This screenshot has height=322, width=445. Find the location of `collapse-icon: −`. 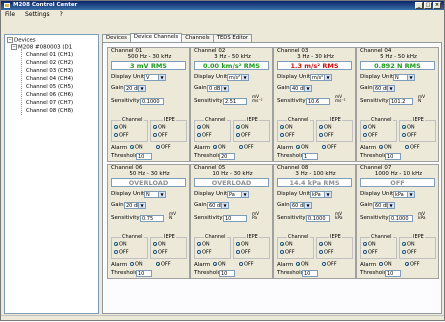

collapse-icon: − is located at coordinates (14, 47).